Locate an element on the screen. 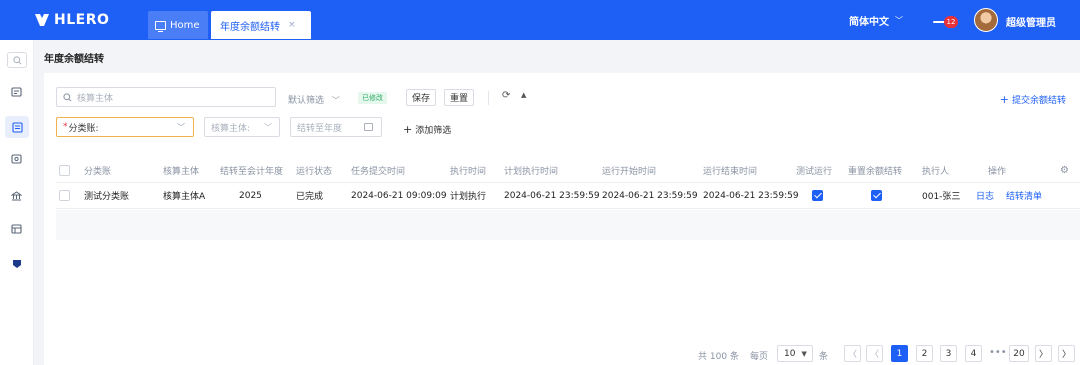  column-header: 重置余额结转 is located at coordinates (875, 170).